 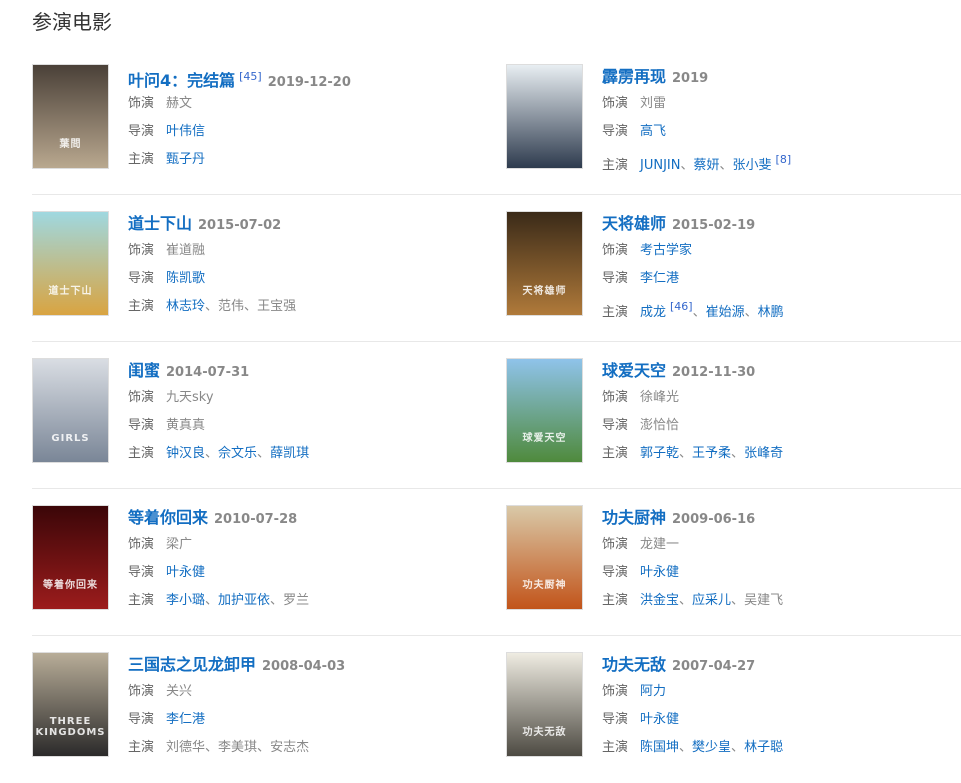 I want to click on role-field: 饰演 阿力, so click(x=781, y=692).